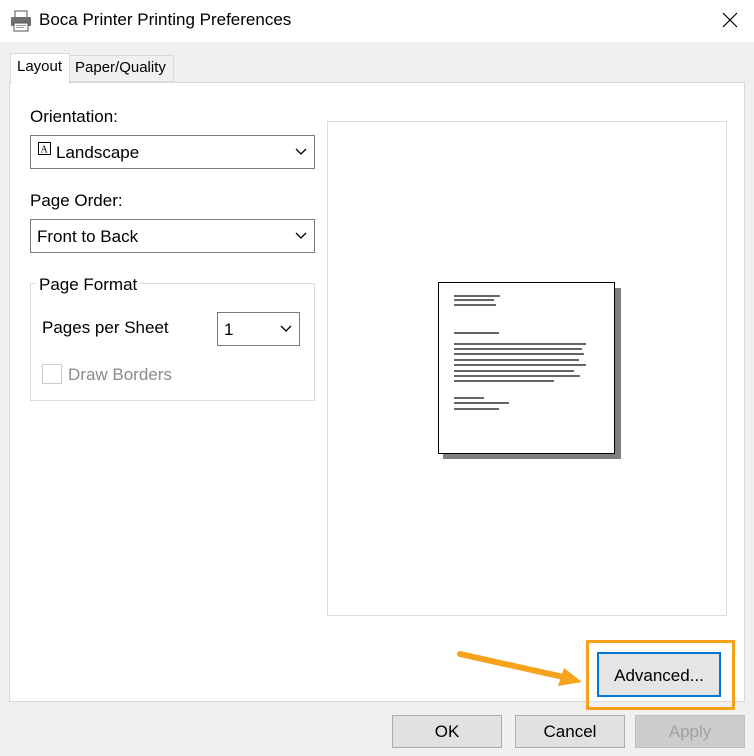 Image resolution: width=754 pixels, height=756 pixels. What do you see at coordinates (76, 200) in the screenshot?
I see `page-order-label: Page Order:` at bounding box center [76, 200].